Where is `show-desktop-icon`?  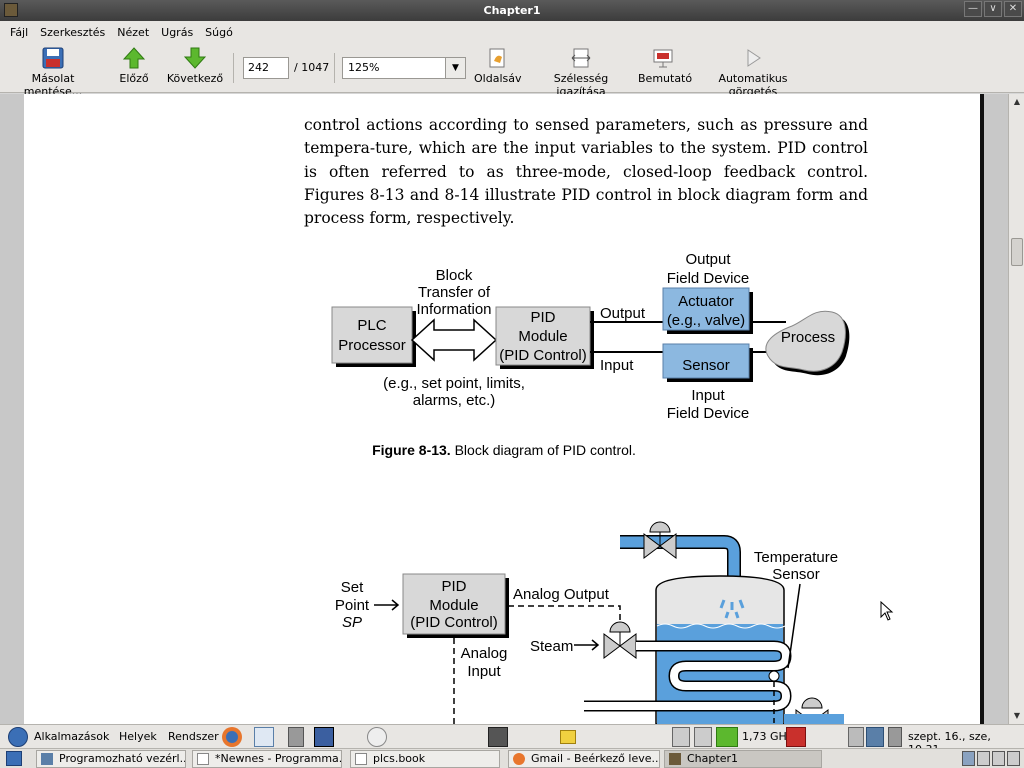 show-desktop-icon is located at coordinates (14, 758).